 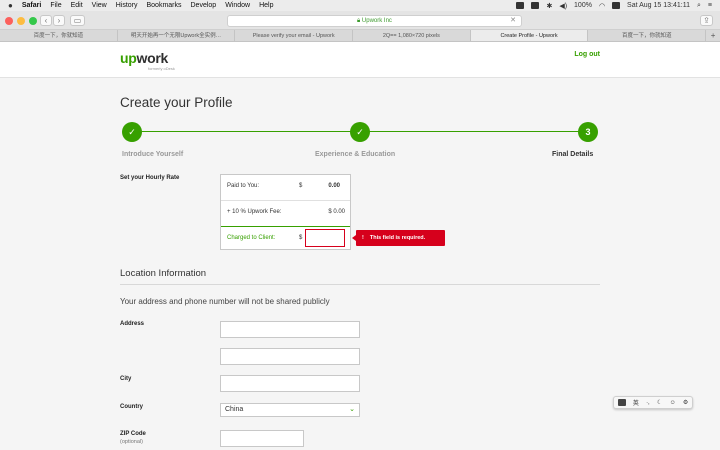 What do you see at coordinates (352, 409) in the screenshot?
I see `chevron-down-icon: ⌄` at bounding box center [352, 409].